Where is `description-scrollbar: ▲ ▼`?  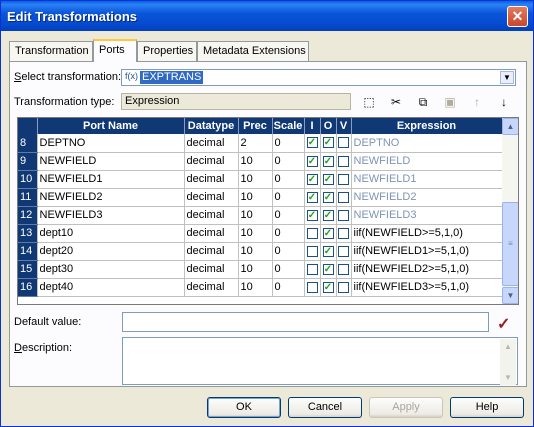 description-scrollbar: ▲ ▼ is located at coordinates (508, 362).